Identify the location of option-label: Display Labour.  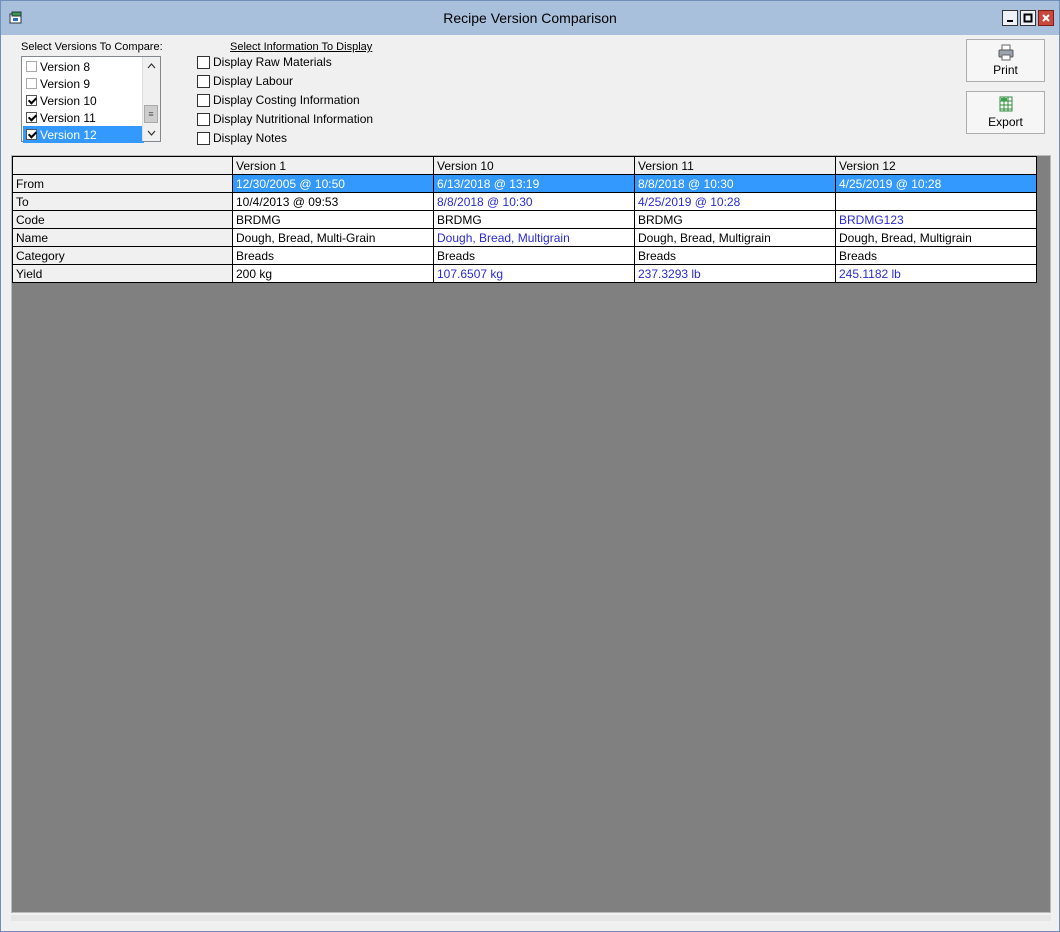
(253, 81).